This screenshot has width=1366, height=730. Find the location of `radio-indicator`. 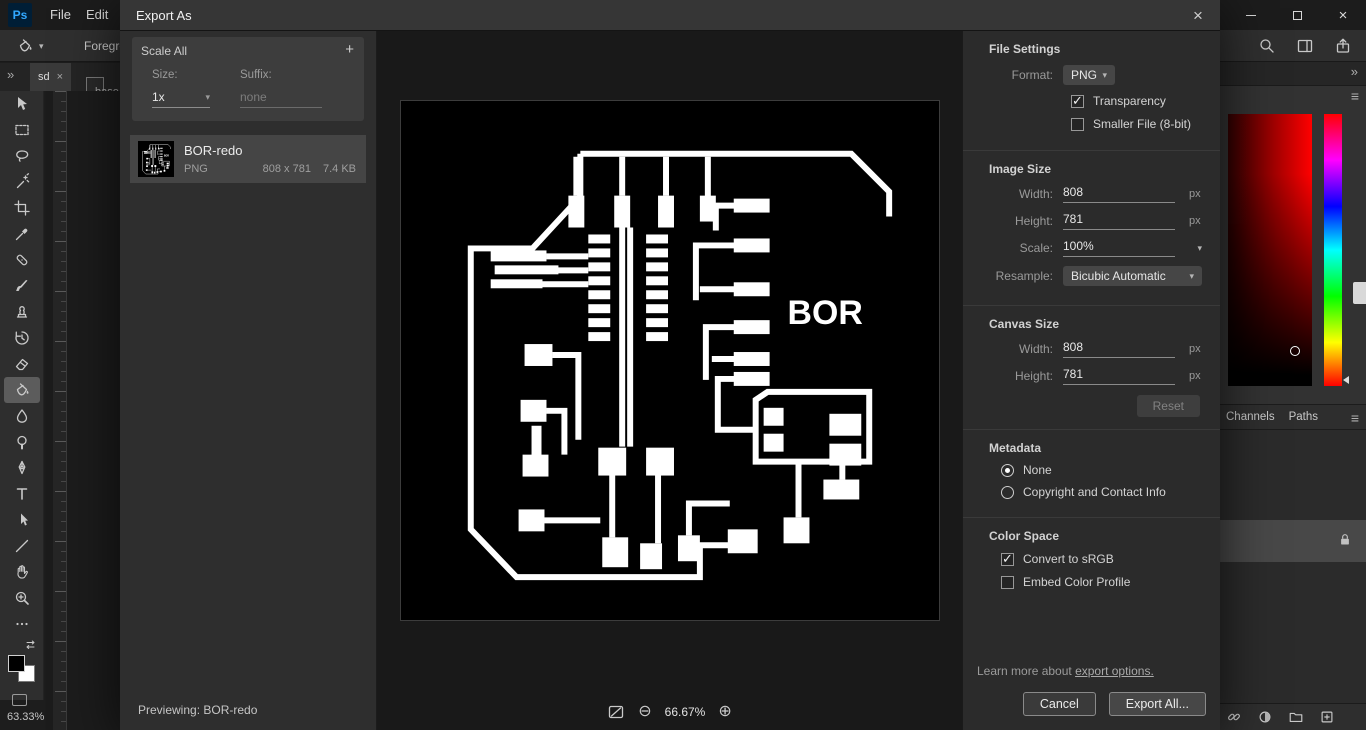

radio-indicator is located at coordinates (1007, 492).